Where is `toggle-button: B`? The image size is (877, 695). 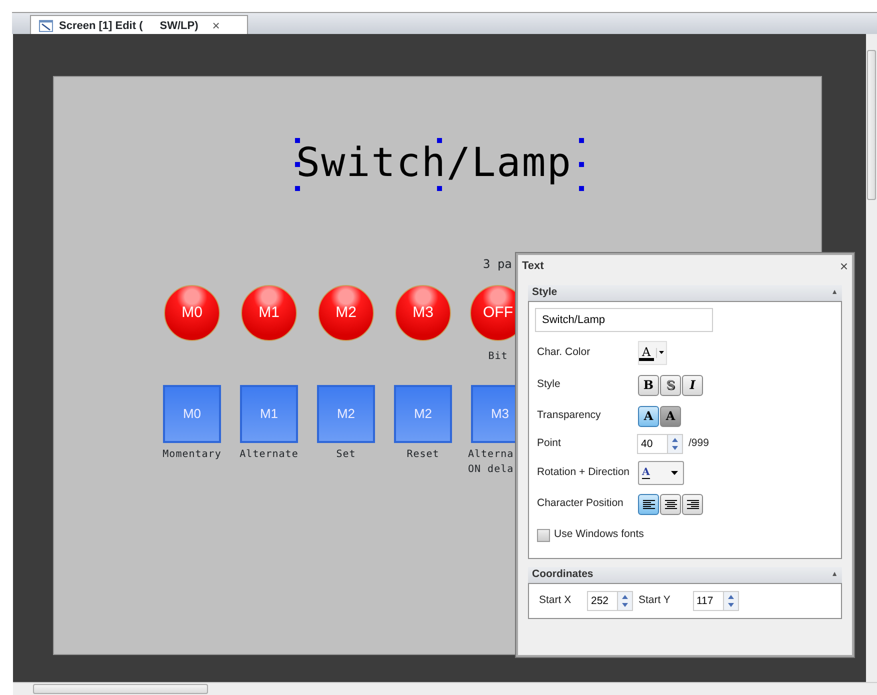 toggle-button: B is located at coordinates (648, 385).